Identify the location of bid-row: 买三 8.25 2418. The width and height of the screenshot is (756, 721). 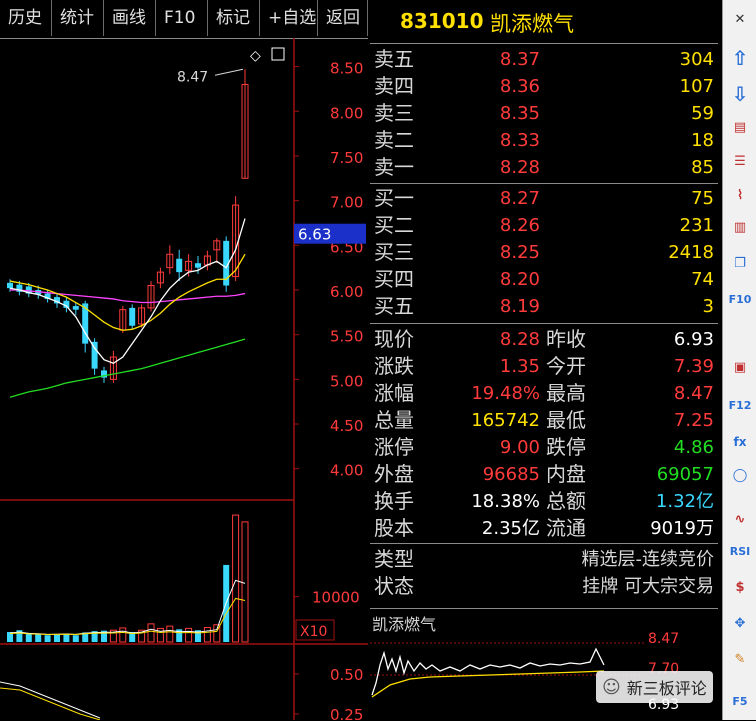
(544, 252).